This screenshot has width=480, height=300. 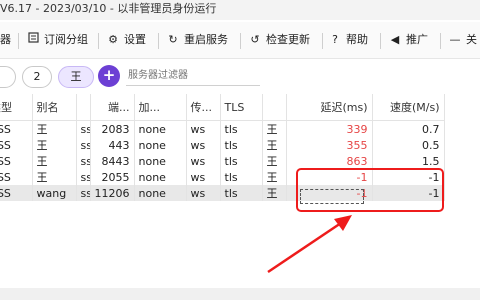 What do you see at coordinates (240, 294) in the screenshot?
I see `horizontal-scrollbar` at bounding box center [240, 294].